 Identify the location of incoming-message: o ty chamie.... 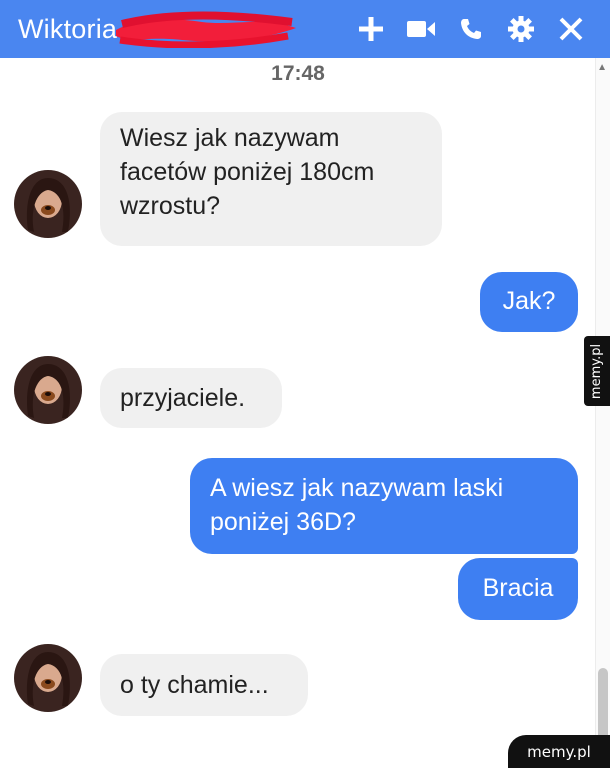
(204, 685).